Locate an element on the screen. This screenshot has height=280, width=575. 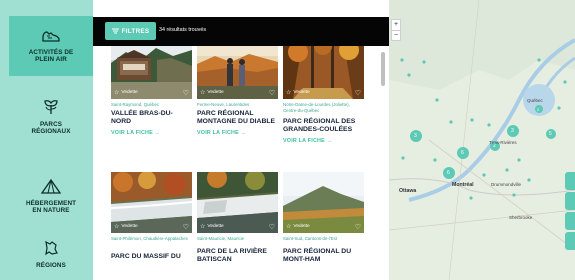
filter-icon is located at coordinates (115, 31).